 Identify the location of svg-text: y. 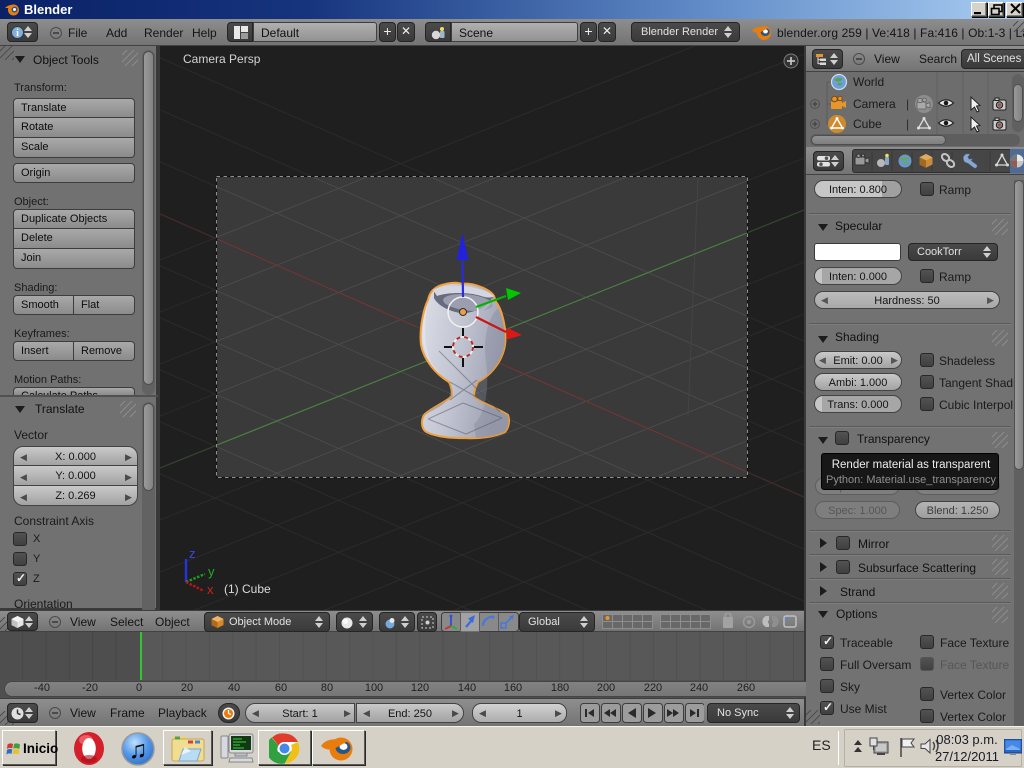
(211, 571).